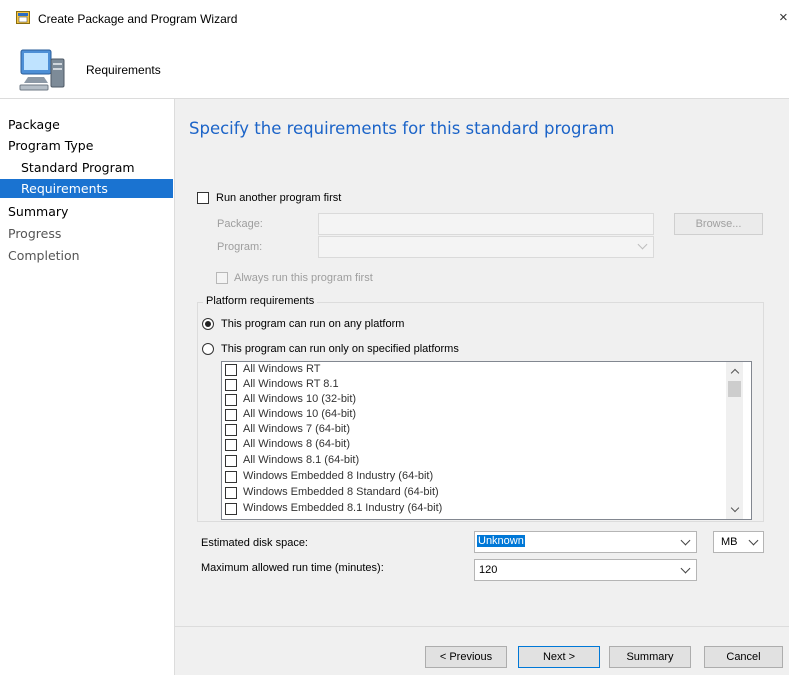  I want to click on sidebar-item-label: Summary, so click(38, 211).